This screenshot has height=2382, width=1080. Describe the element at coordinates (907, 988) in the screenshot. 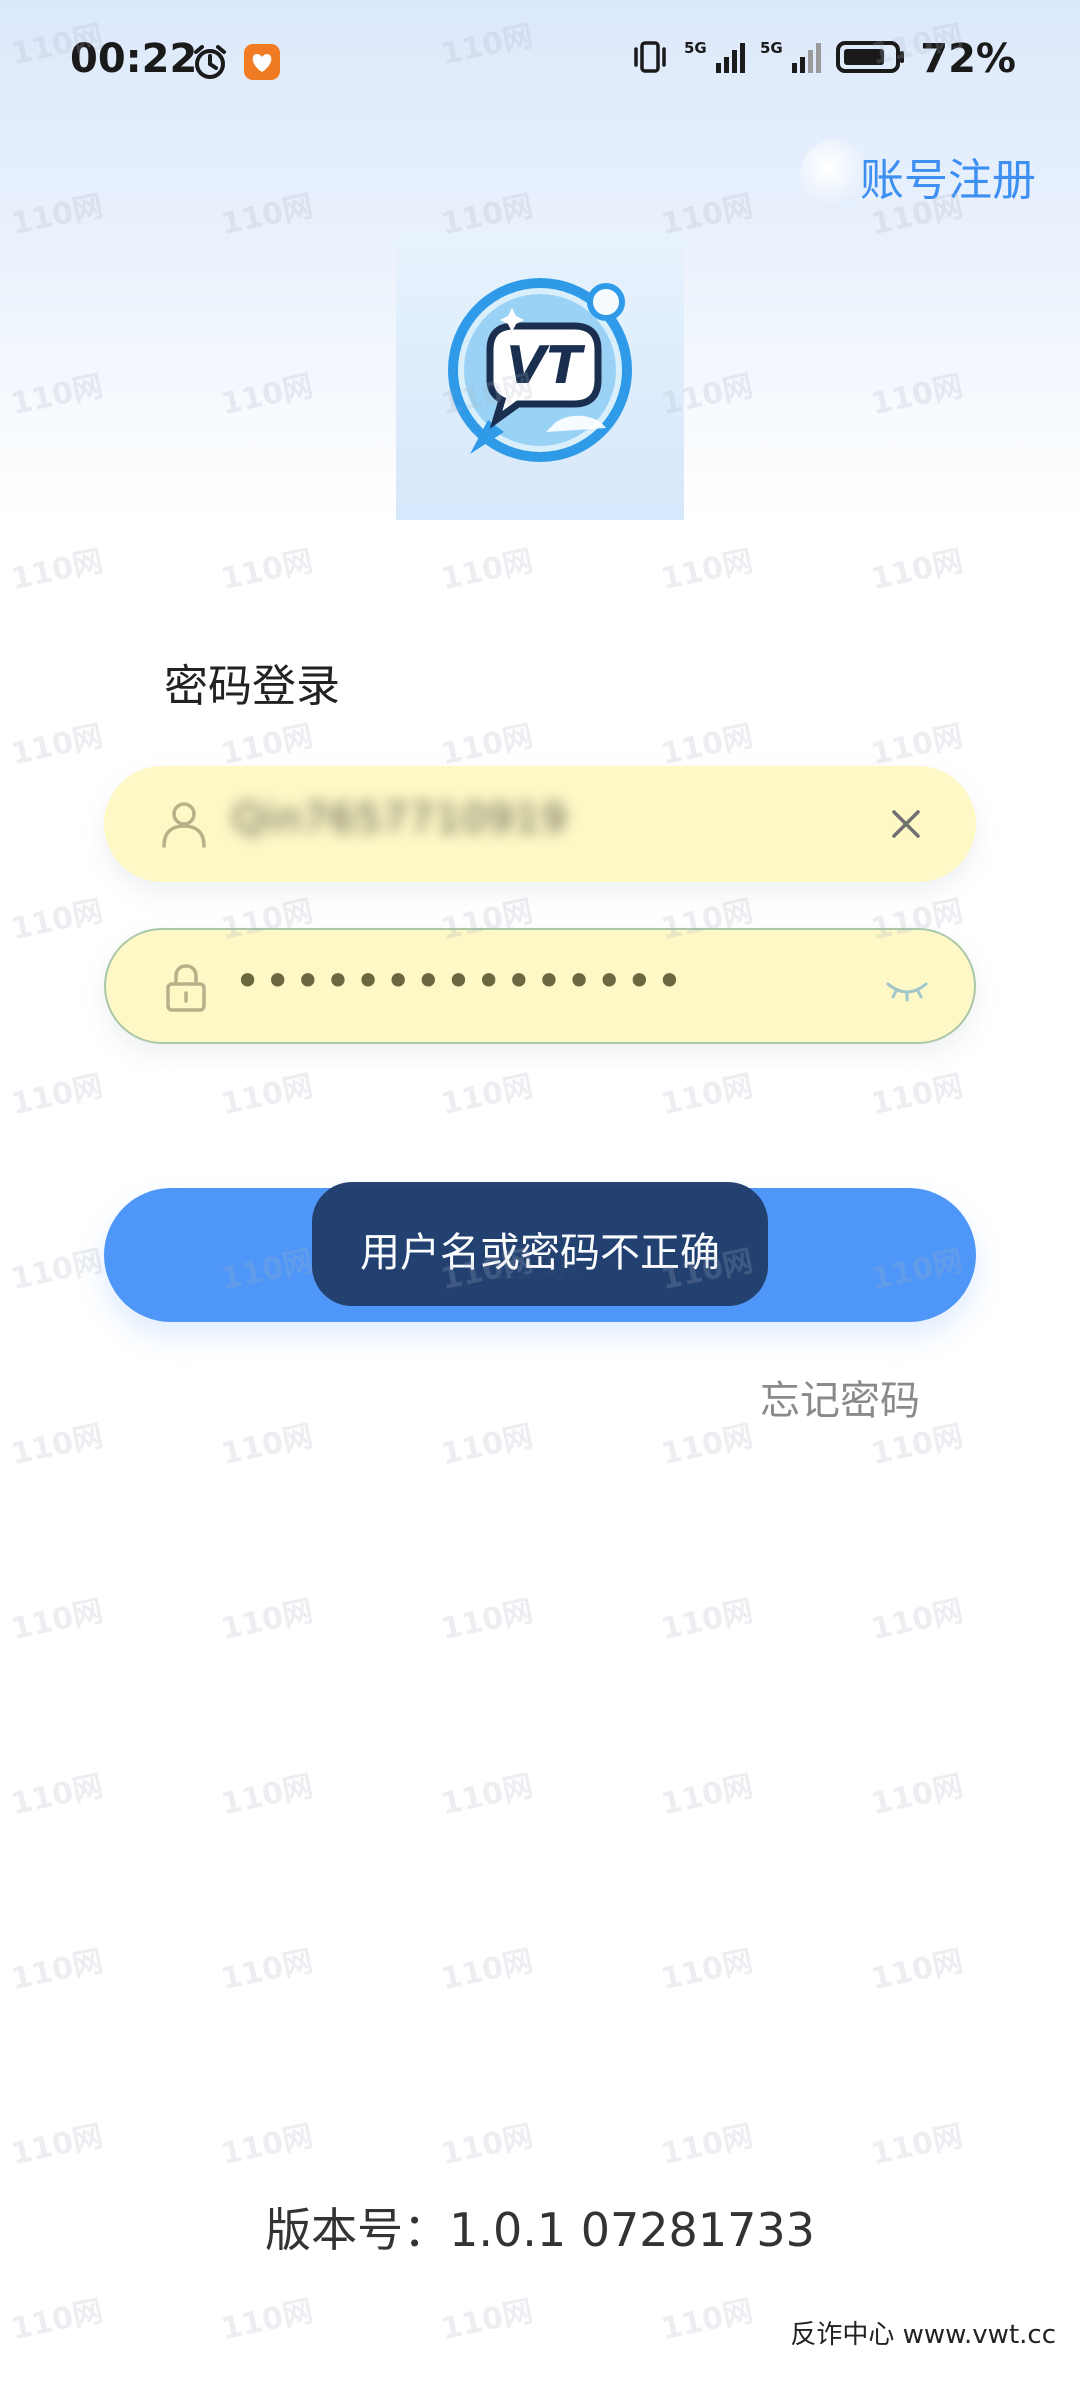

I see `eye-closed-icon` at that location.